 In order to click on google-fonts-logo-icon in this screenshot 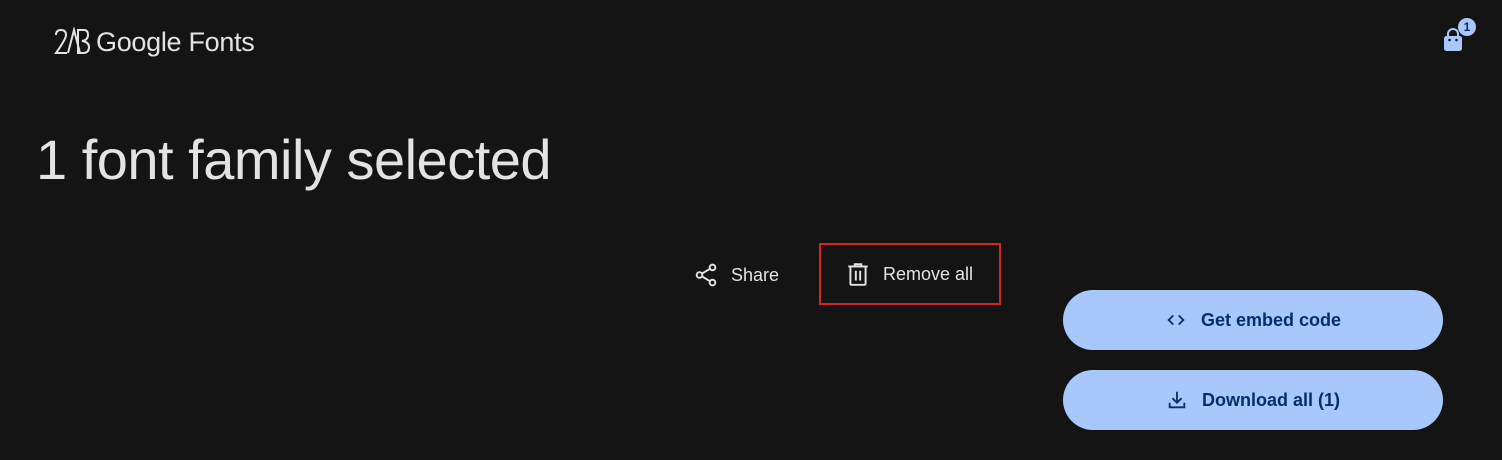, I will do `click(72, 40)`.